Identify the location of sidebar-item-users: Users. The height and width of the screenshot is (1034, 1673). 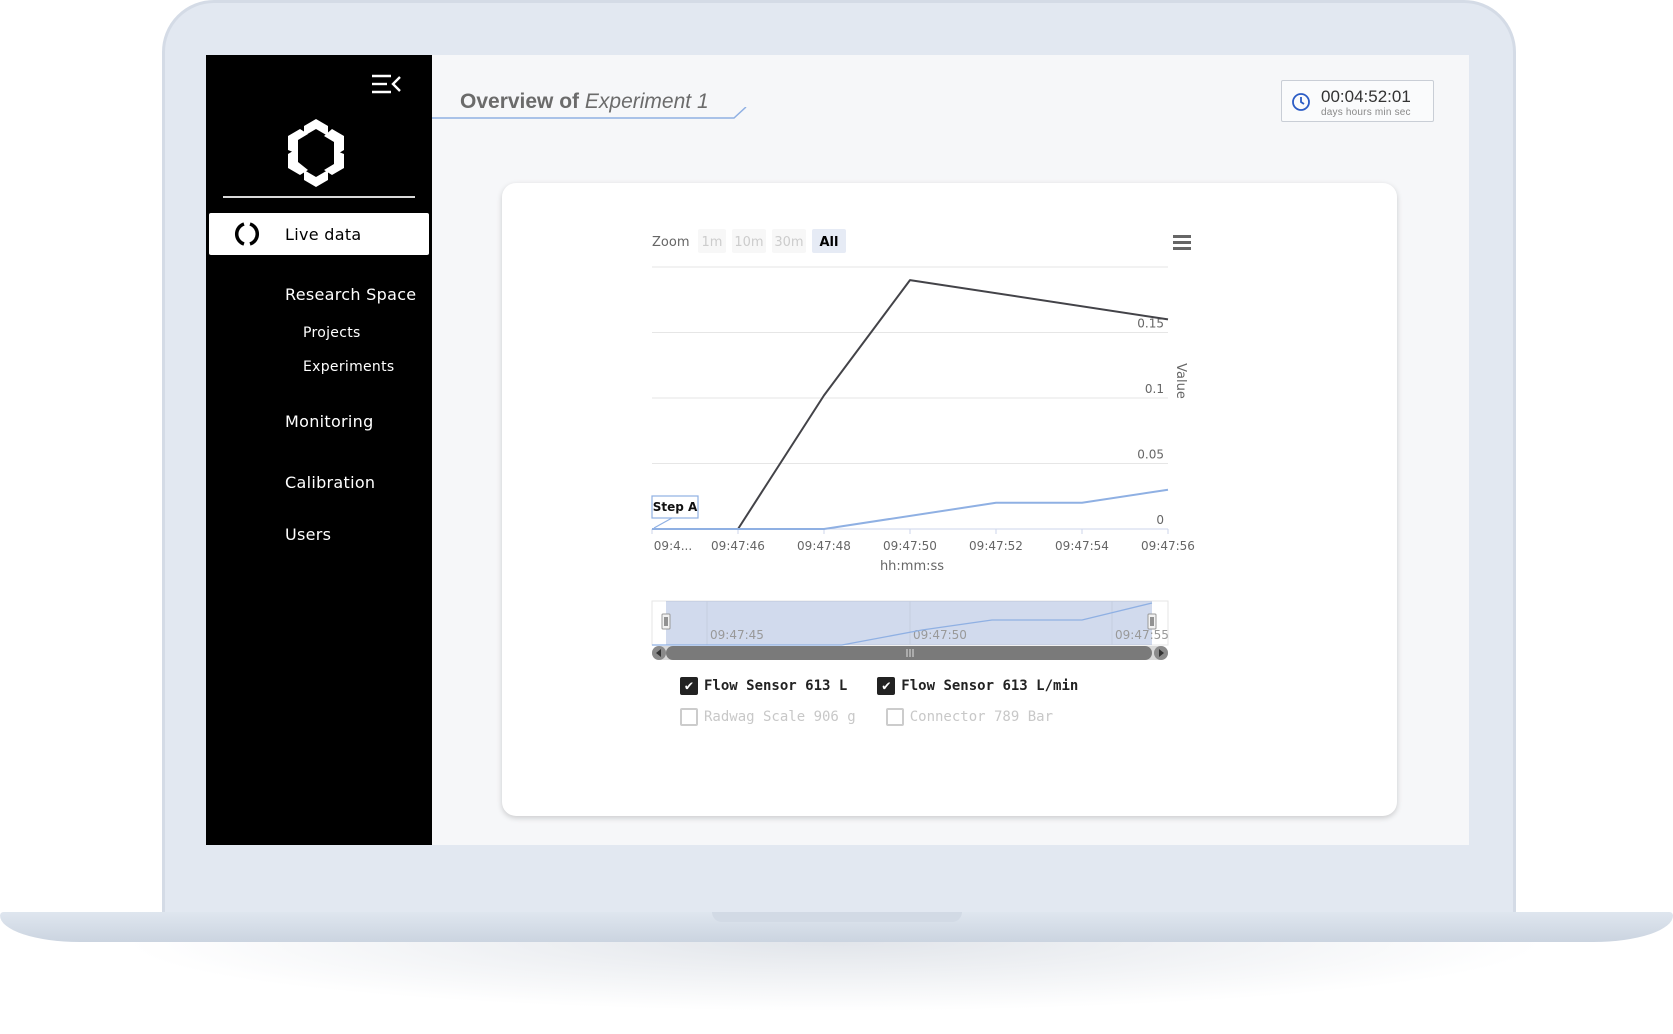
(319, 534).